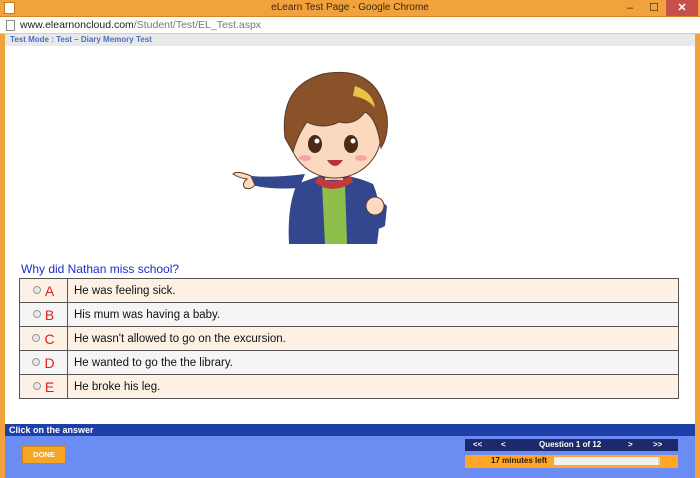 Image resolution: width=700 pixels, height=478 pixels. What do you see at coordinates (630, 445) in the screenshot?
I see `next-question-button: >` at bounding box center [630, 445].